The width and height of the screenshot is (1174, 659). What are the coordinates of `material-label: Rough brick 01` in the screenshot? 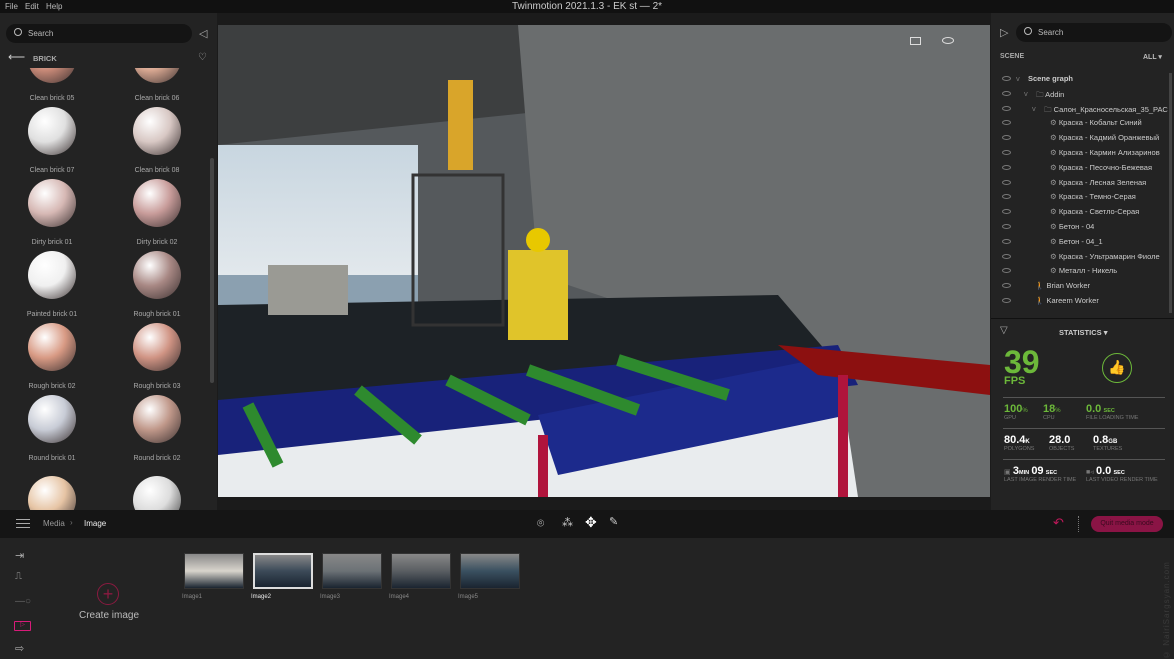 It's located at (157, 314).